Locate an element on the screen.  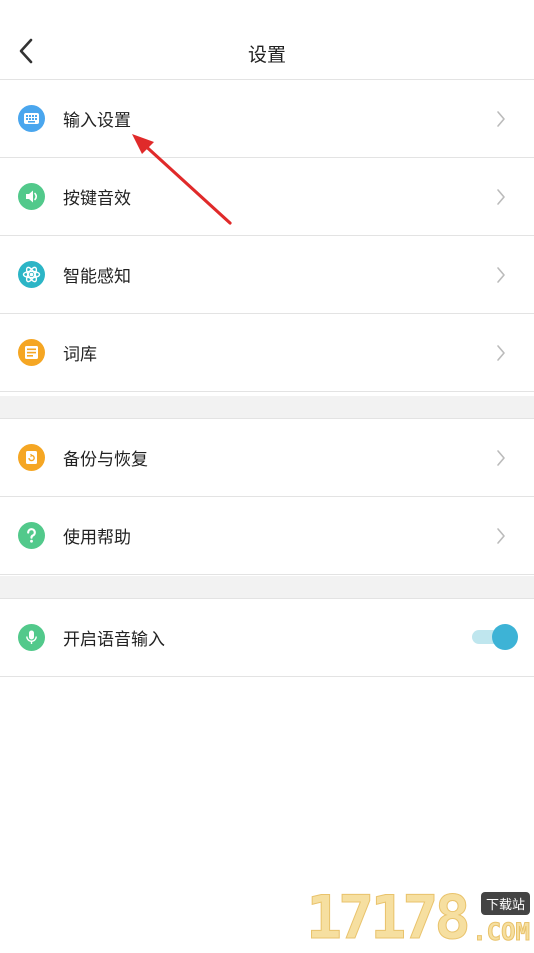
speaker-icon is located at coordinates (31, 196).